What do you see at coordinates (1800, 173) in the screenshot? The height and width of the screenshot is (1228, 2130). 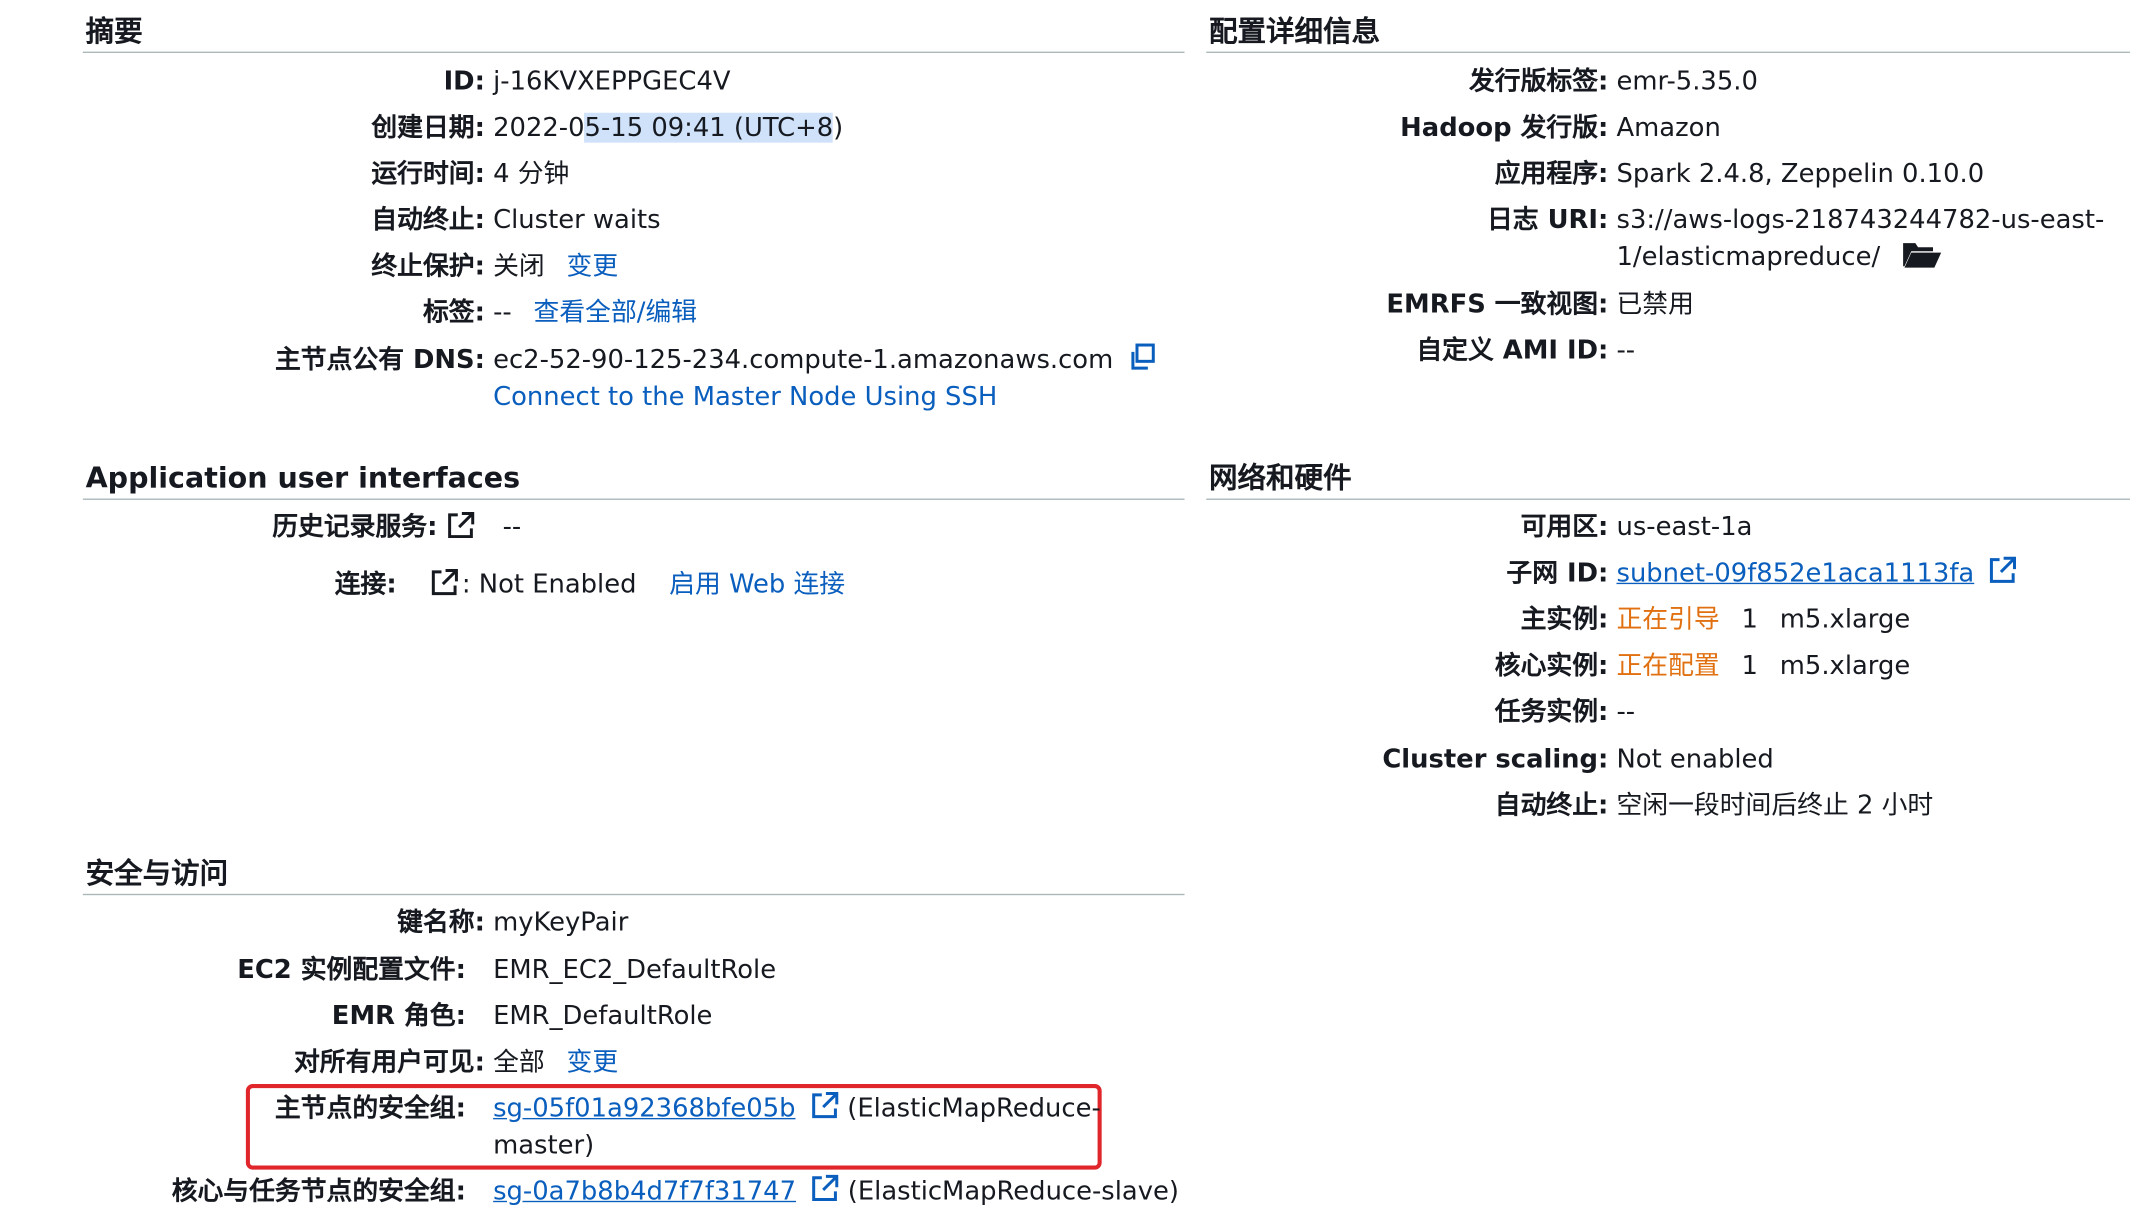 I see `applications-value: Spark 2.4.8, Zeppelin 0.10.0` at bounding box center [1800, 173].